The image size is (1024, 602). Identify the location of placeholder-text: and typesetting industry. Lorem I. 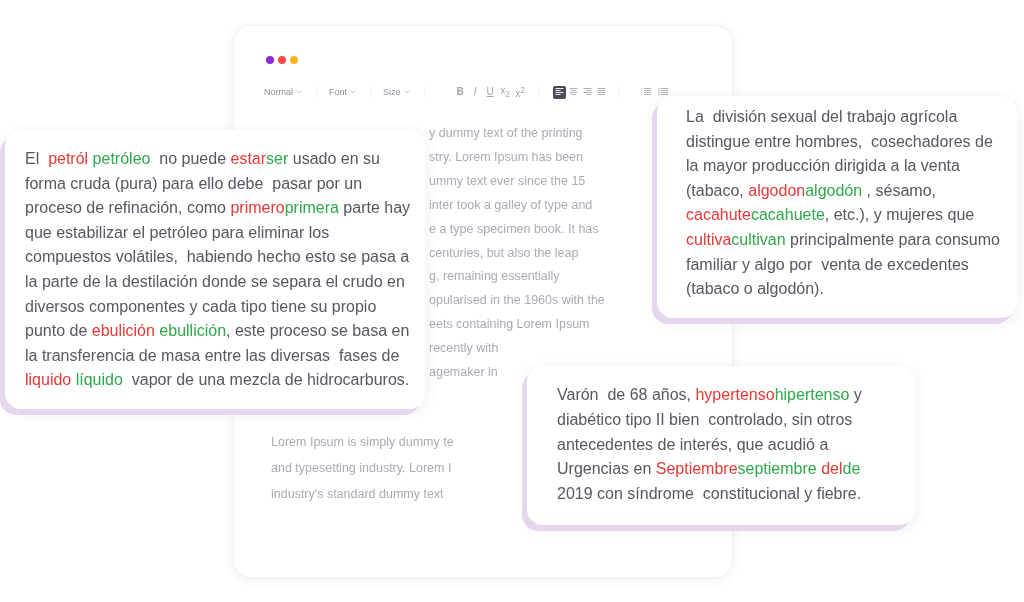
(361, 468).